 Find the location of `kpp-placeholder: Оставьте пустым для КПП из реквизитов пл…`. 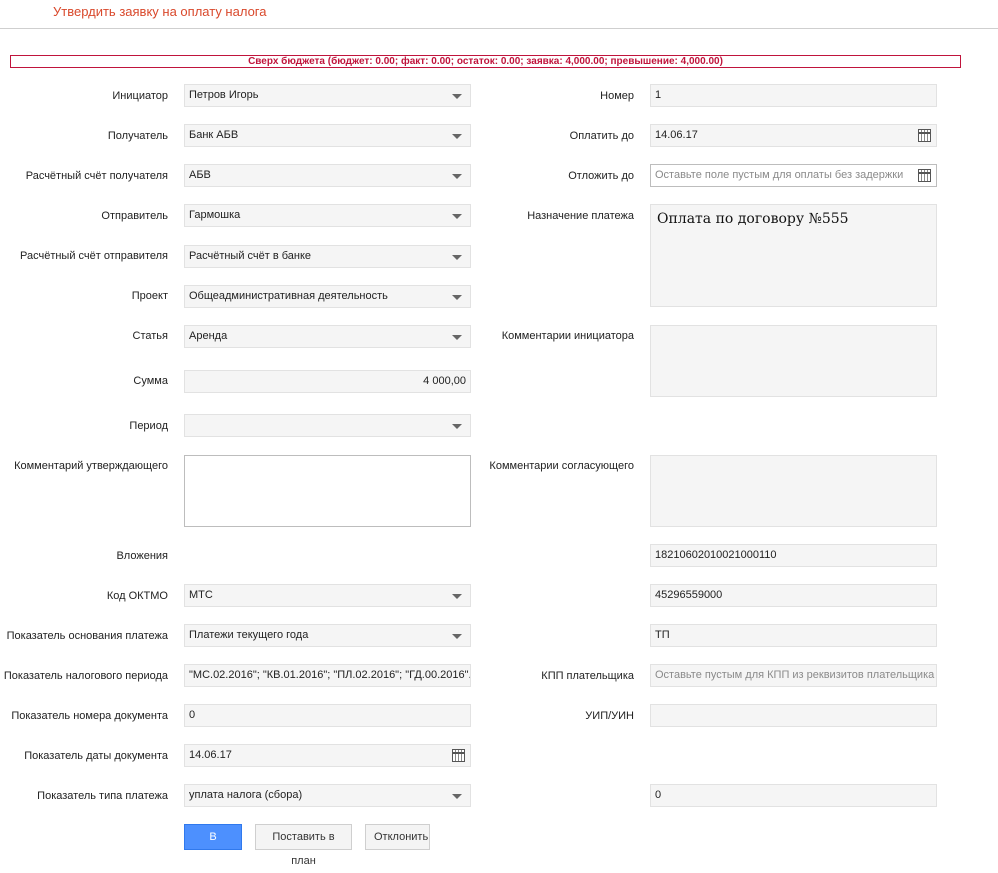

kpp-placeholder: Оставьте пустым для КПП из реквизитов пл… is located at coordinates (795, 675).